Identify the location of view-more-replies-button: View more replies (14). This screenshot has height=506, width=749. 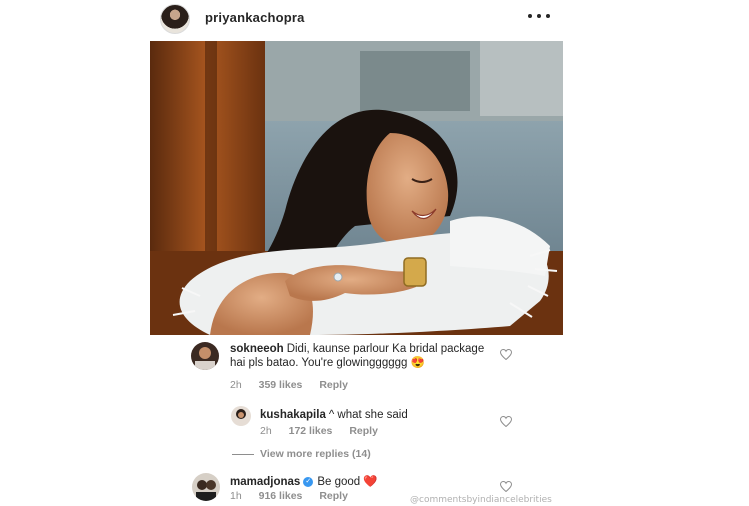
(315, 454).